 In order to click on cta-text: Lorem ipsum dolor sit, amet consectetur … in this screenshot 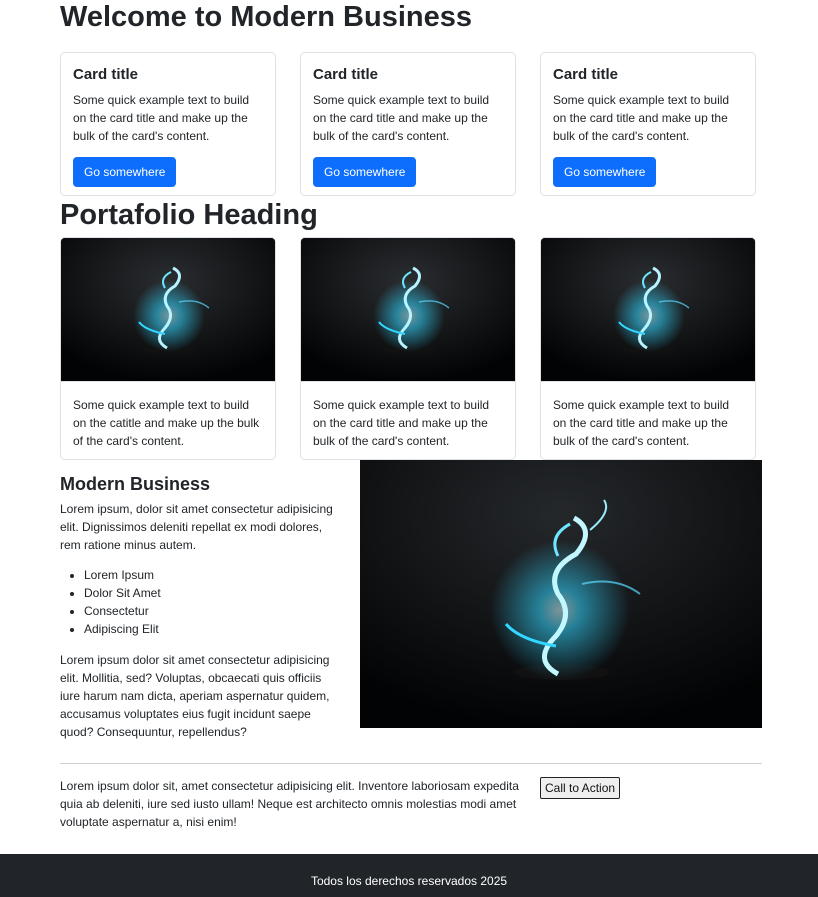, I will do `click(289, 804)`.